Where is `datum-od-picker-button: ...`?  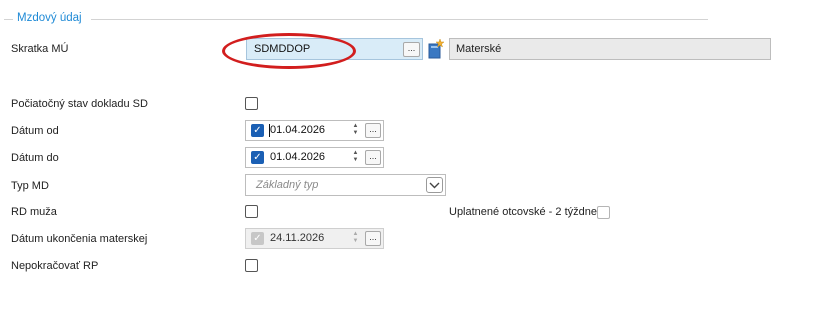
datum-od-picker-button: ... is located at coordinates (373, 130).